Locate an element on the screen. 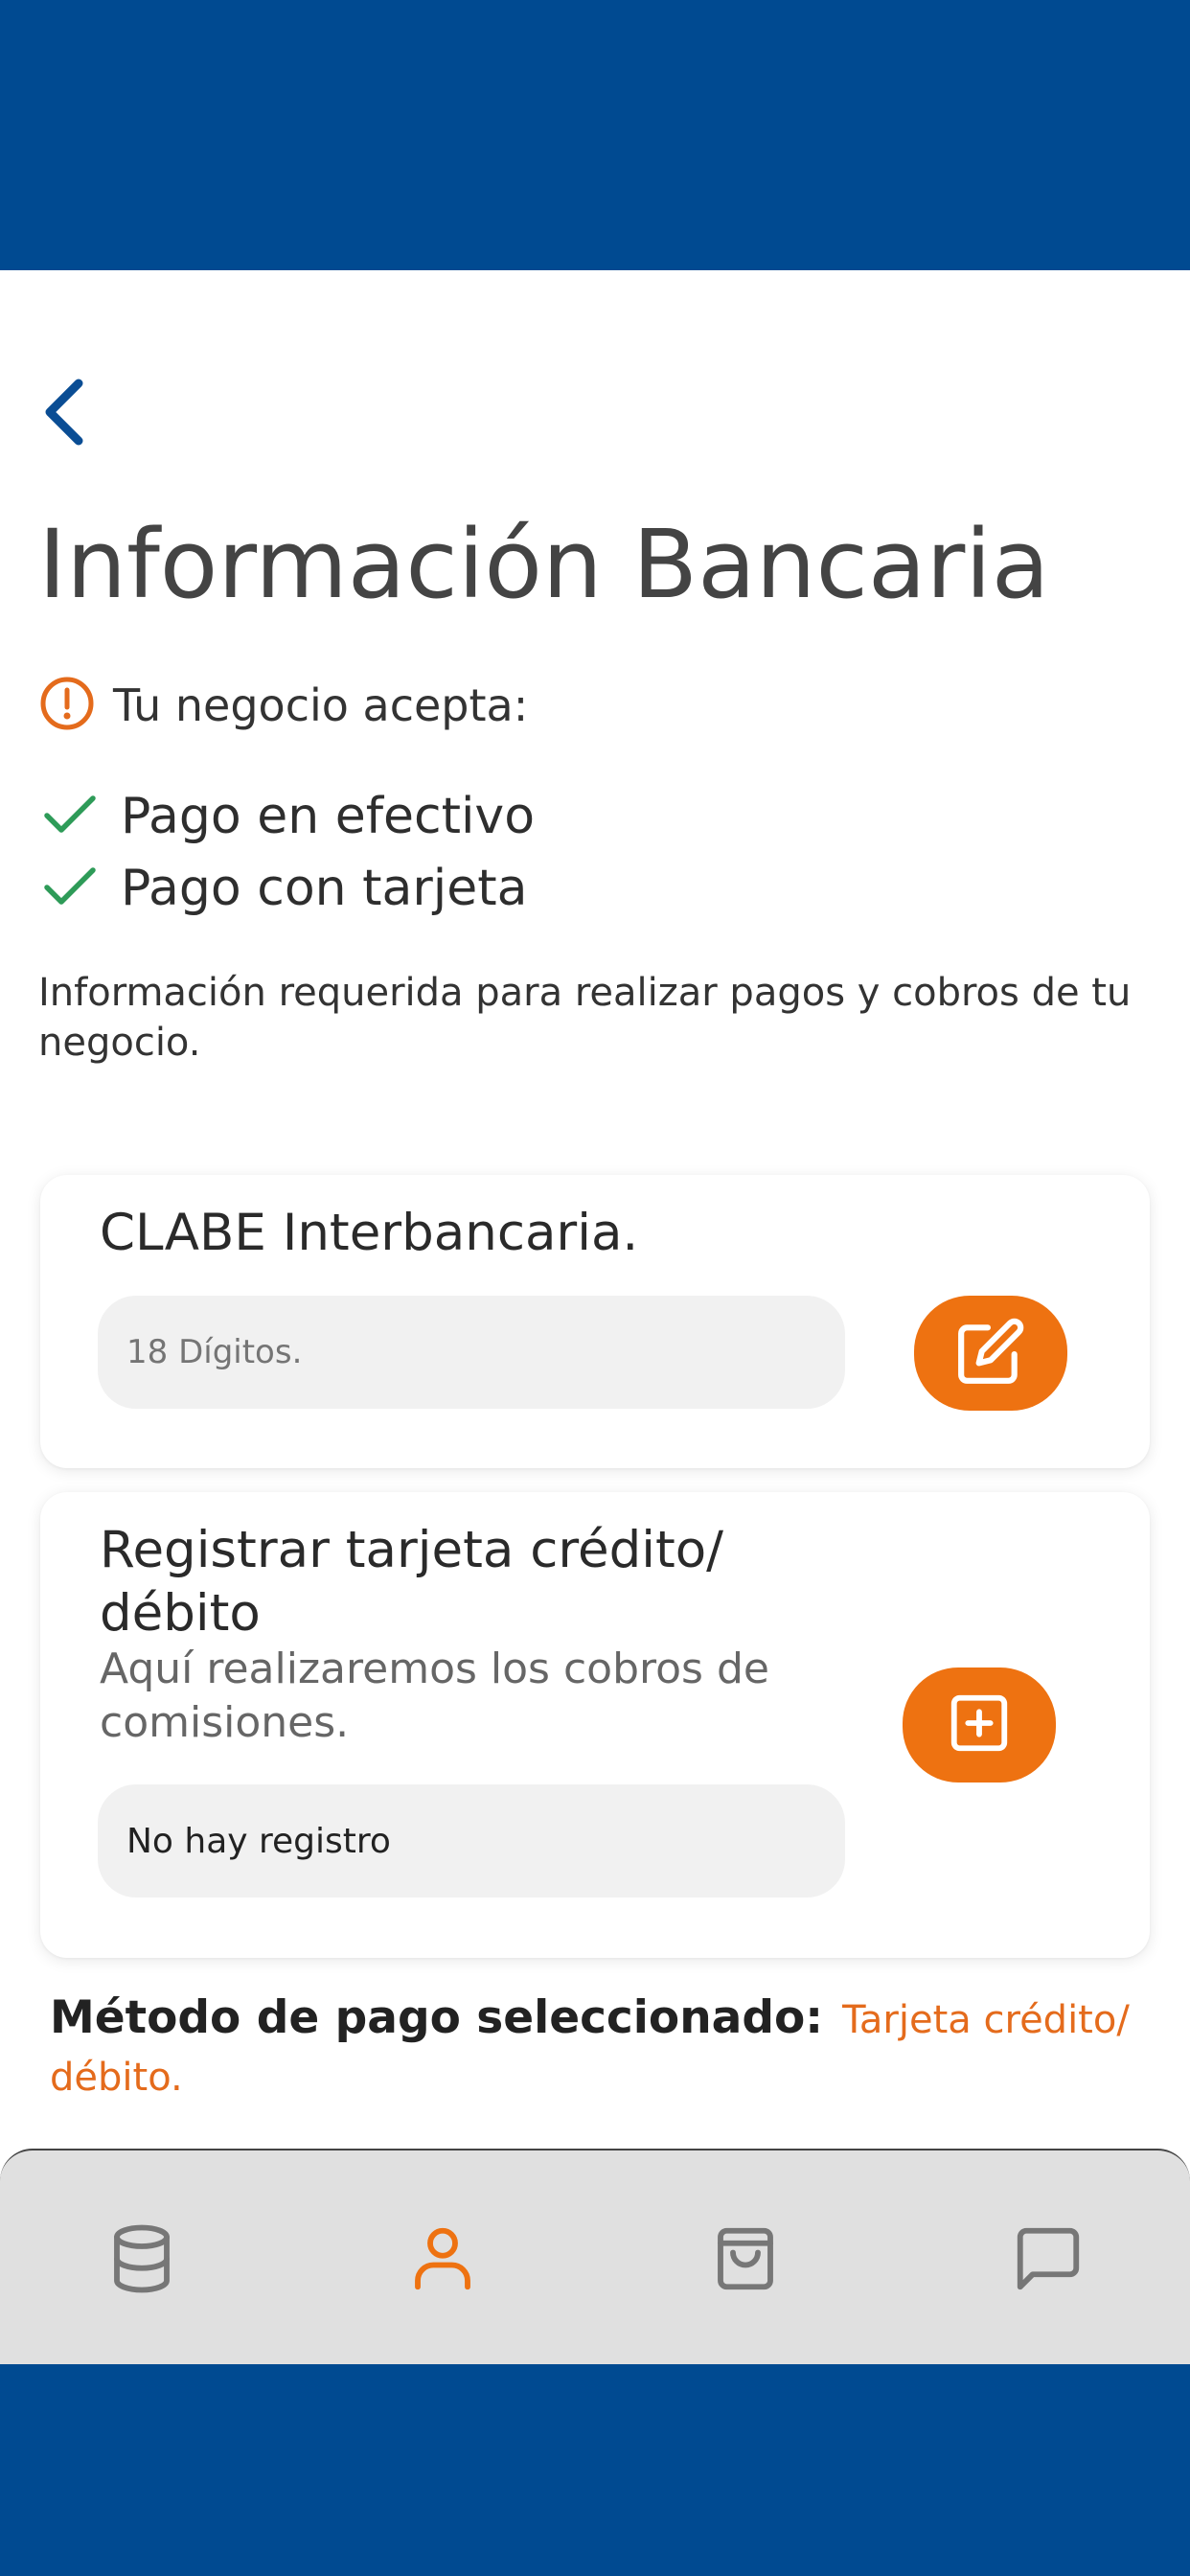 This screenshot has height=2576, width=1190. tab-profile is located at coordinates (443, 2261).